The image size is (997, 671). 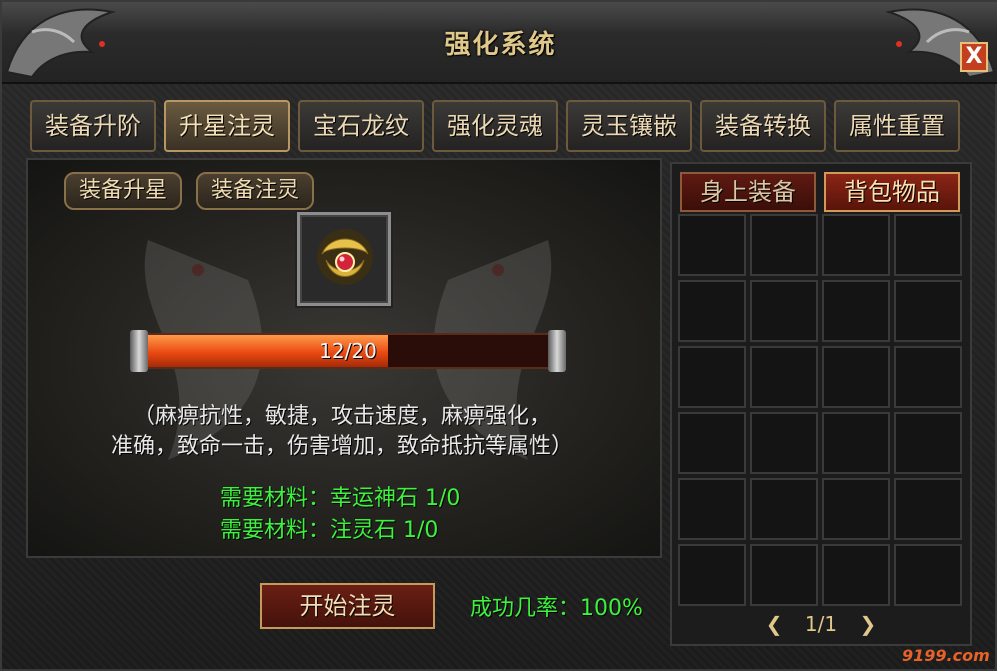 What do you see at coordinates (139, 351) in the screenshot?
I see `progress-bar-left-cap` at bounding box center [139, 351].